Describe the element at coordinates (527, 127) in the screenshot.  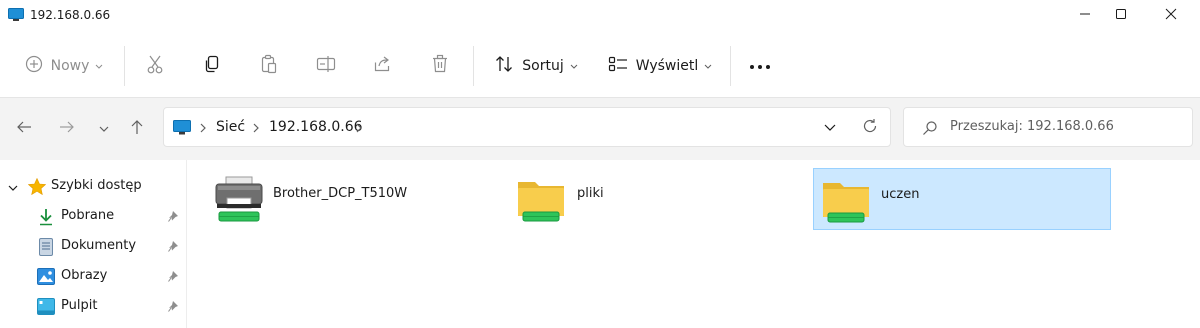
I see `address-bar: Sieć 192.168.0.66` at that location.